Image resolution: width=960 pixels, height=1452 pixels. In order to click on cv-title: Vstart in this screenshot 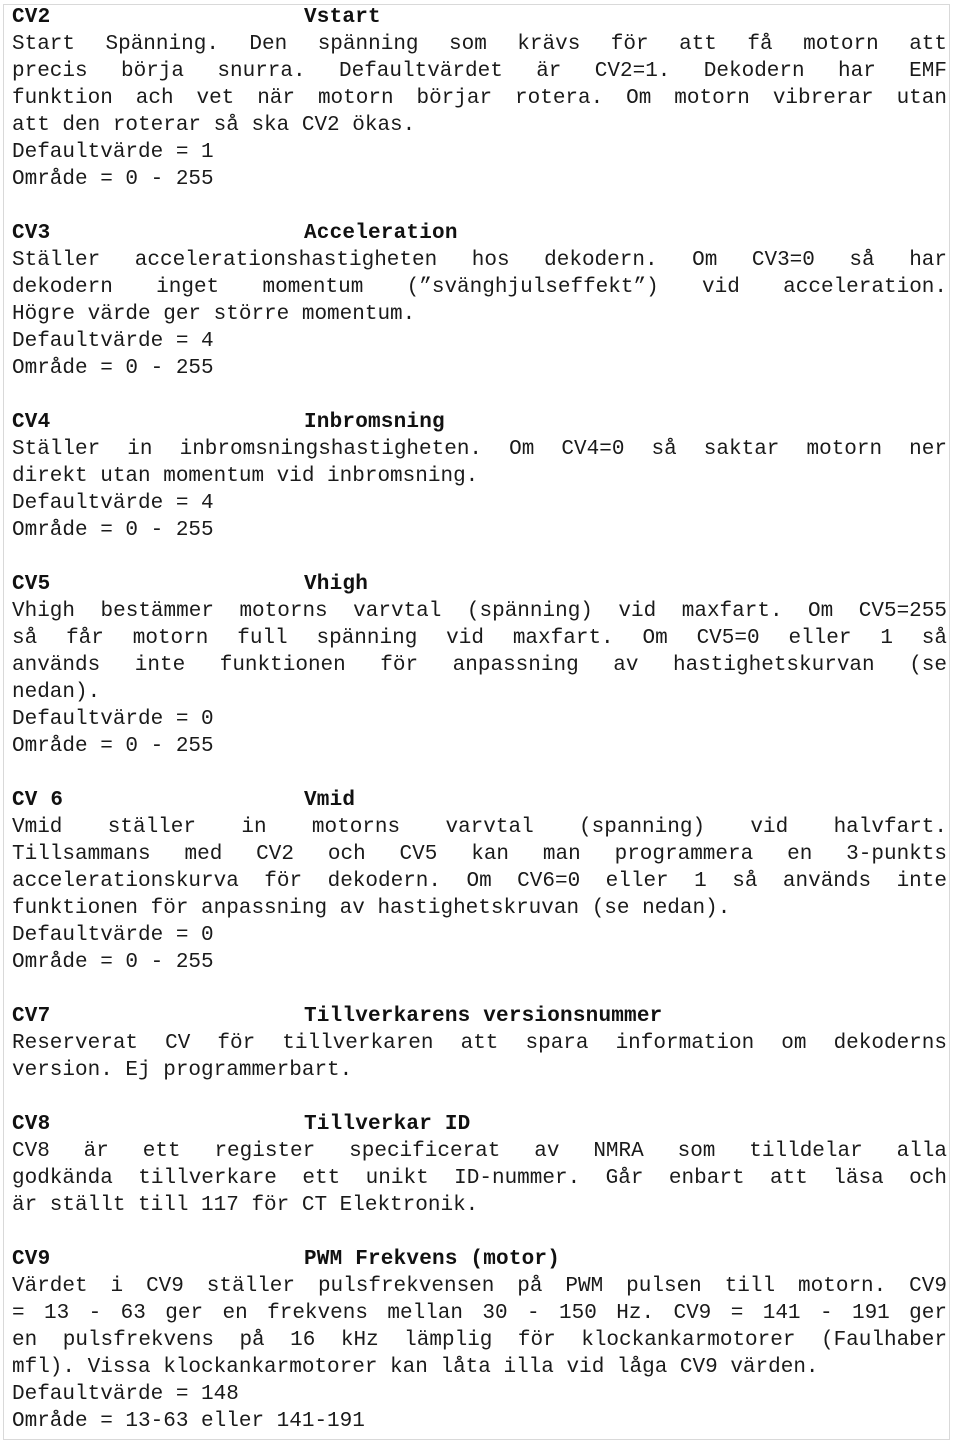, I will do `click(342, 17)`.